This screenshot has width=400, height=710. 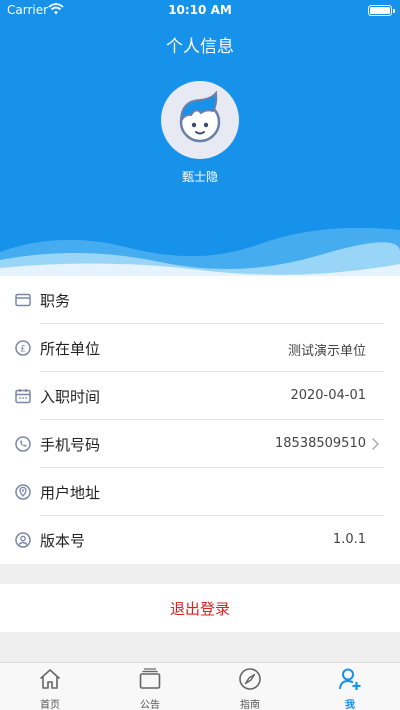 I want to click on calendar-icon, so click(x=23, y=396).